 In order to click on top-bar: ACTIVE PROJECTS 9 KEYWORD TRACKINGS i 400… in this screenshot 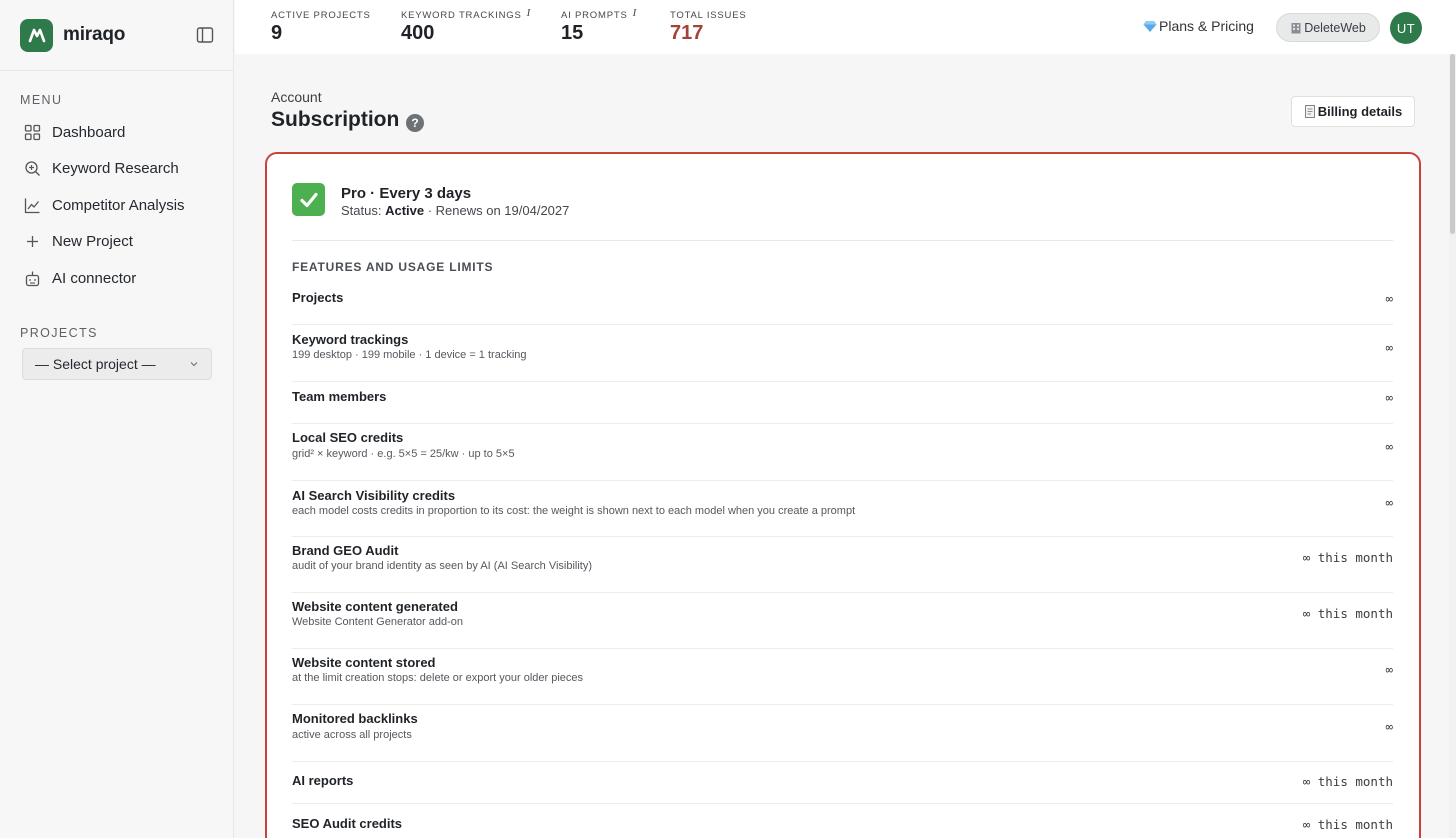, I will do `click(845, 27)`.